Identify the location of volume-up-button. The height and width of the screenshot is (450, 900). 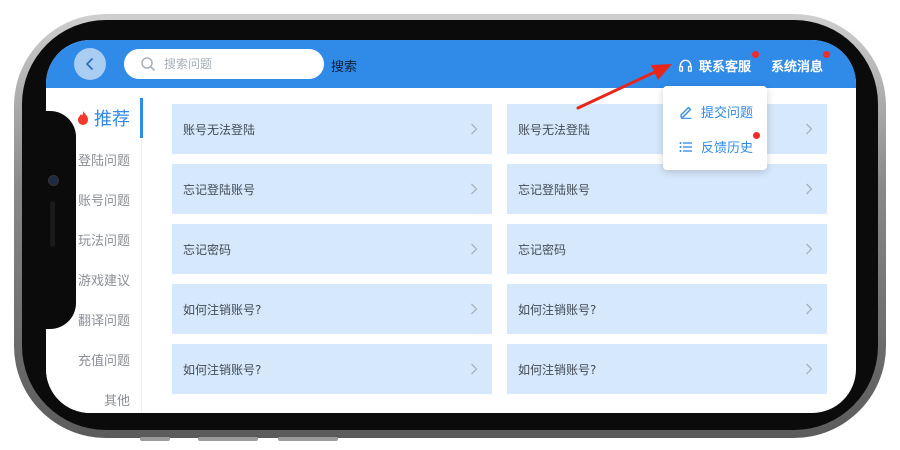
(228, 439).